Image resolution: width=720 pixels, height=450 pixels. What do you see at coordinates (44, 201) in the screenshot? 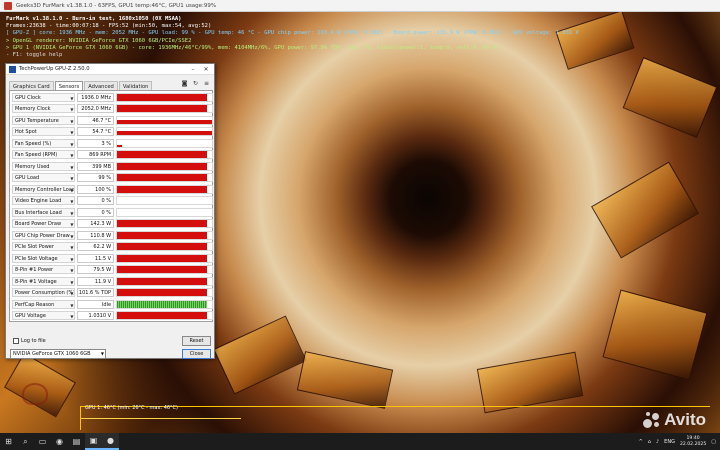
I see `sensor-name-dropdown: Video Engine Load ▼` at bounding box center [44, 201].